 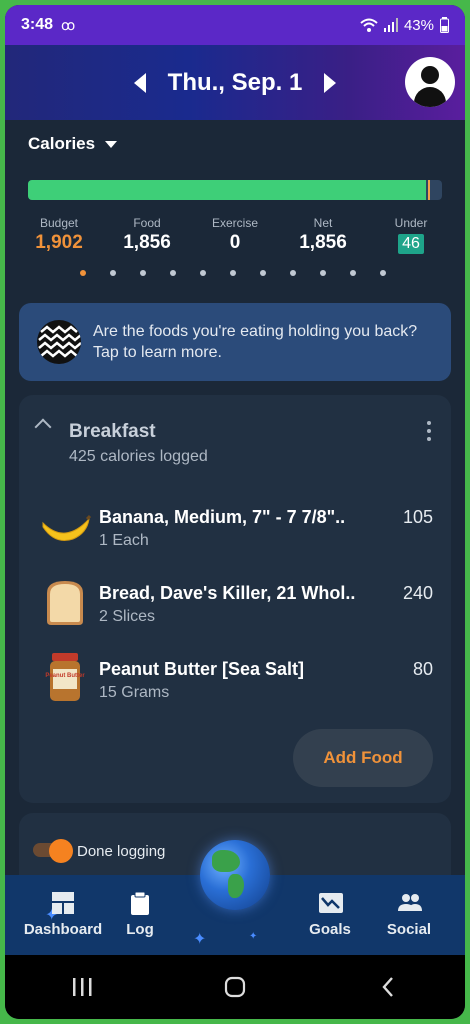 What do you see at coordinates (147, 242) in the screenshot?
I see `stat-food-value: 1,856` at bounding box center [147, 242].